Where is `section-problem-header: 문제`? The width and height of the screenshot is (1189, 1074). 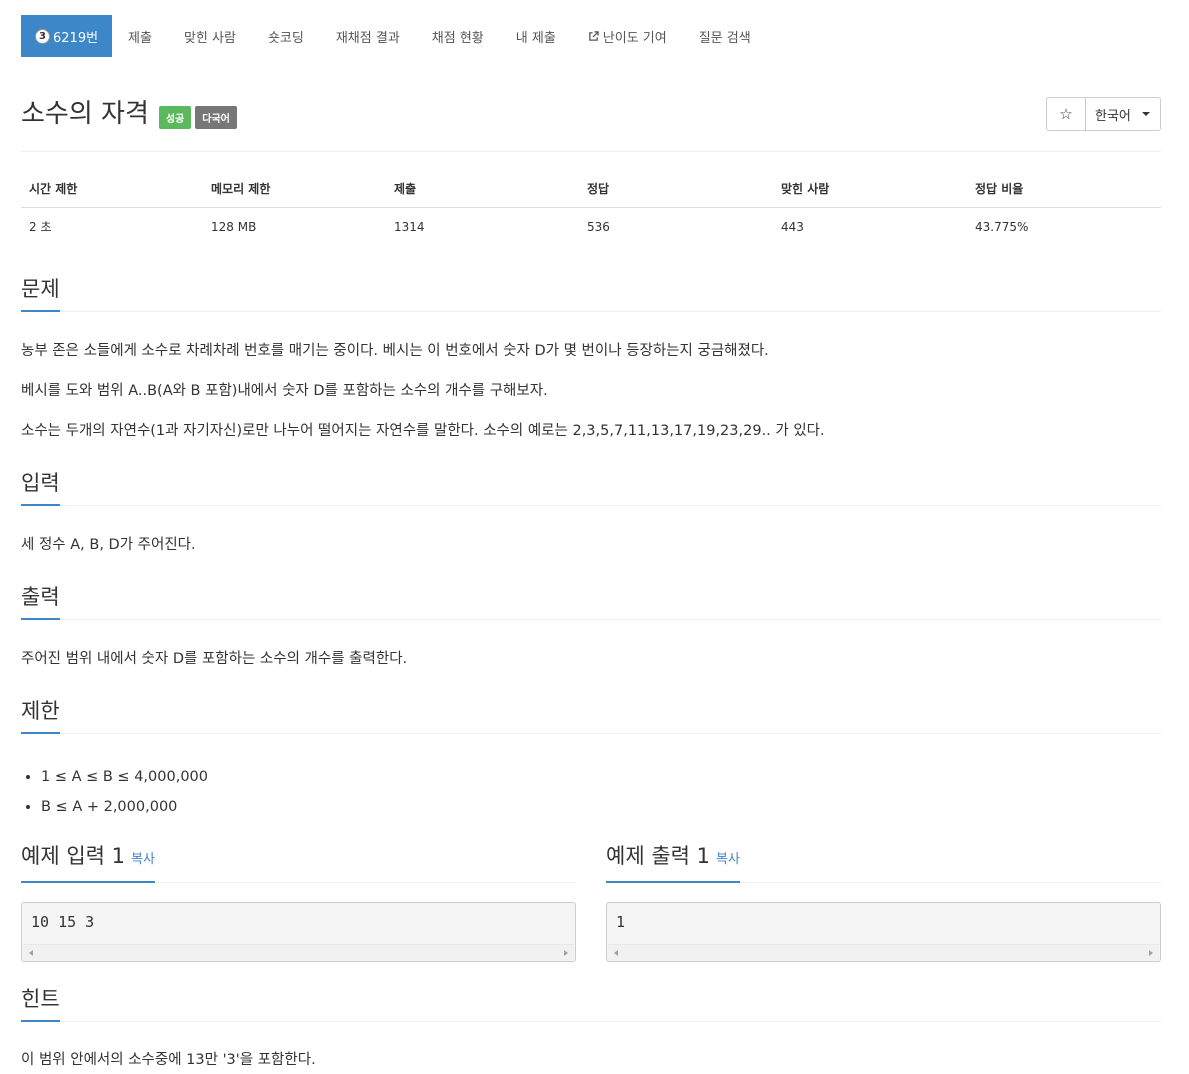 section-problem-header: 문제 is located at coordinates (591, 294).